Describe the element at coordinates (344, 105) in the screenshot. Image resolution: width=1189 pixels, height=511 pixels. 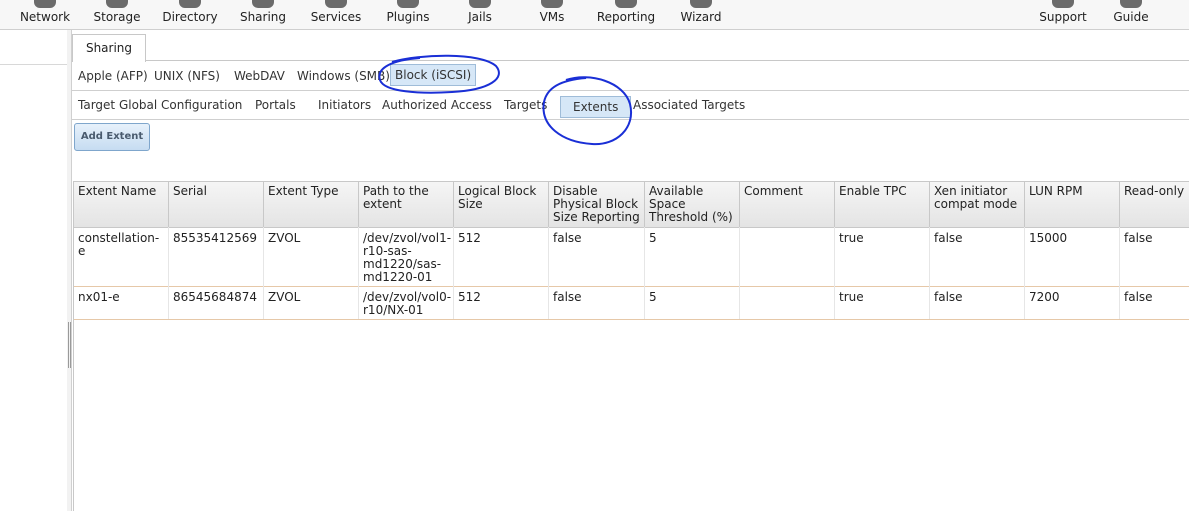
I see `iscsi-tab-2: Initiators` at that location.